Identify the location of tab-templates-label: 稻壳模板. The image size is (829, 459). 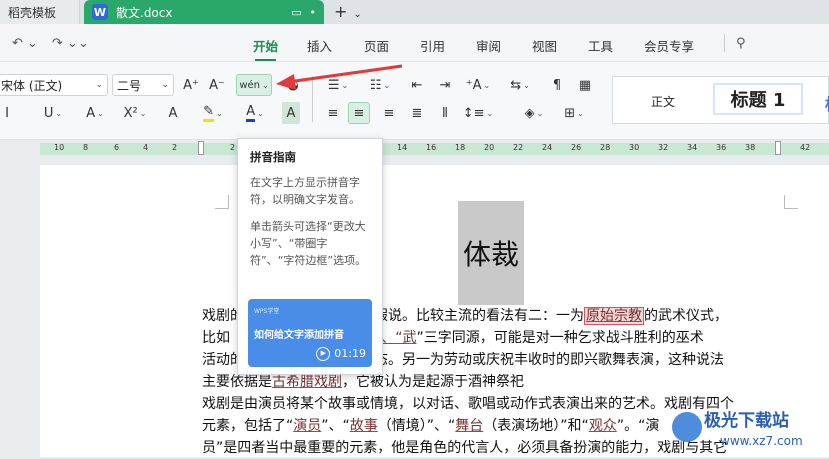
(32, 12).